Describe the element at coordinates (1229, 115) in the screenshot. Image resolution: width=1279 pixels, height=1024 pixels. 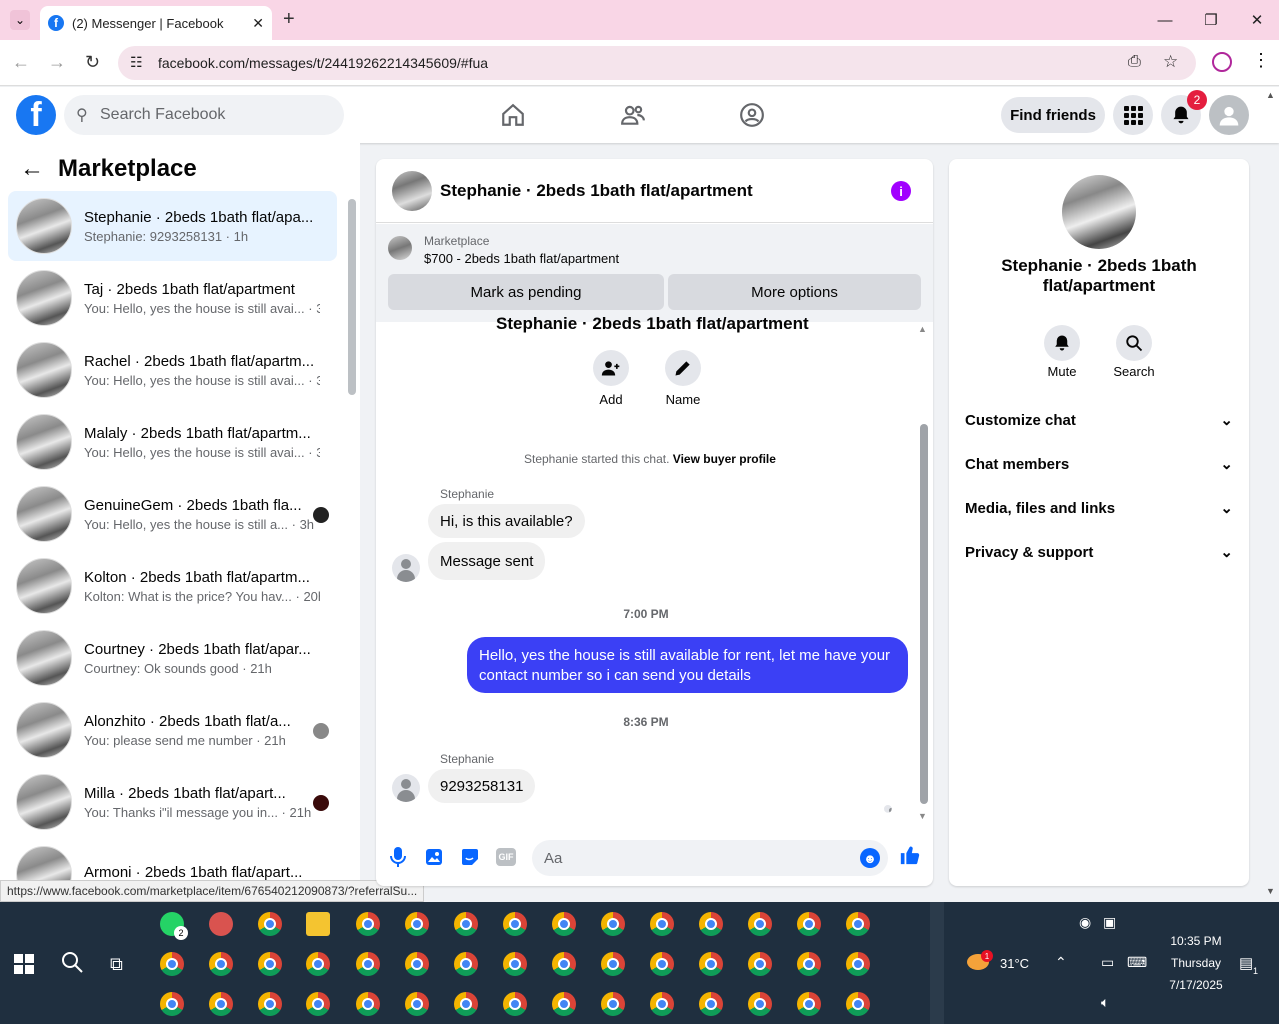
I see `account-avatar` at that location.